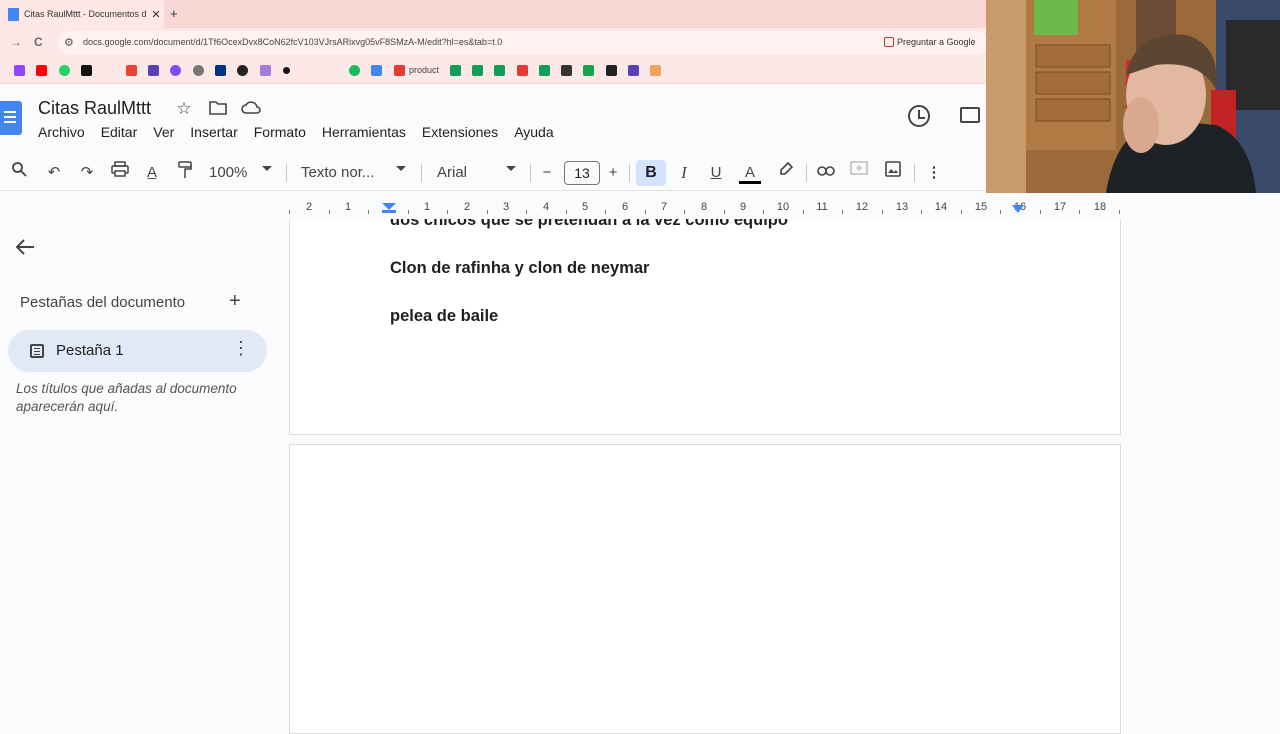 The height and width of the screenshot is (734, 1280). What do you see at coordinates (919, 116) in the screenshot?
I see `version-history-icon` at bounding box center [919, 116].